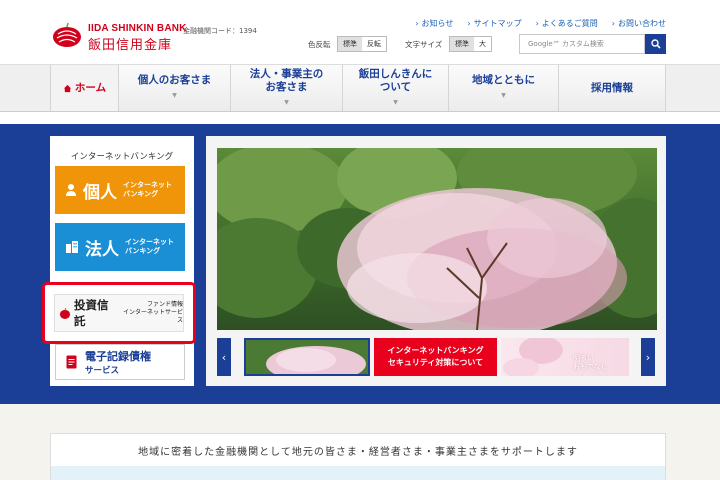  I want to click on apple-logo-icon, so click(67, 35).